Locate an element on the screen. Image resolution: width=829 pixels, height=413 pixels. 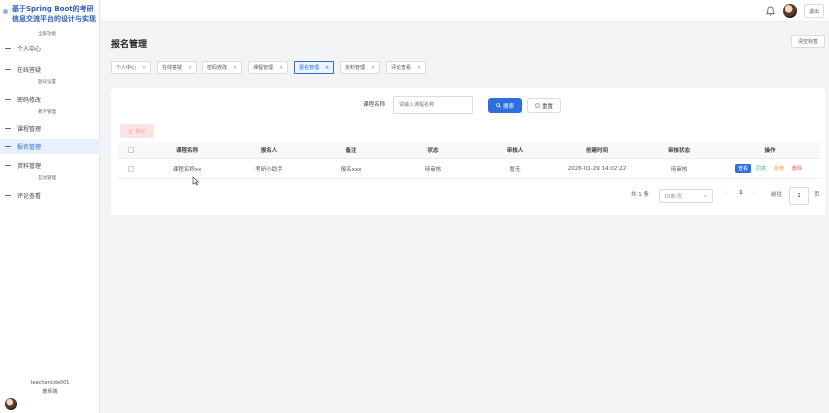
app-logo: 基于Spring Boot的考研信息交流平台的设计与实现 is located at coordinates (51, 14).